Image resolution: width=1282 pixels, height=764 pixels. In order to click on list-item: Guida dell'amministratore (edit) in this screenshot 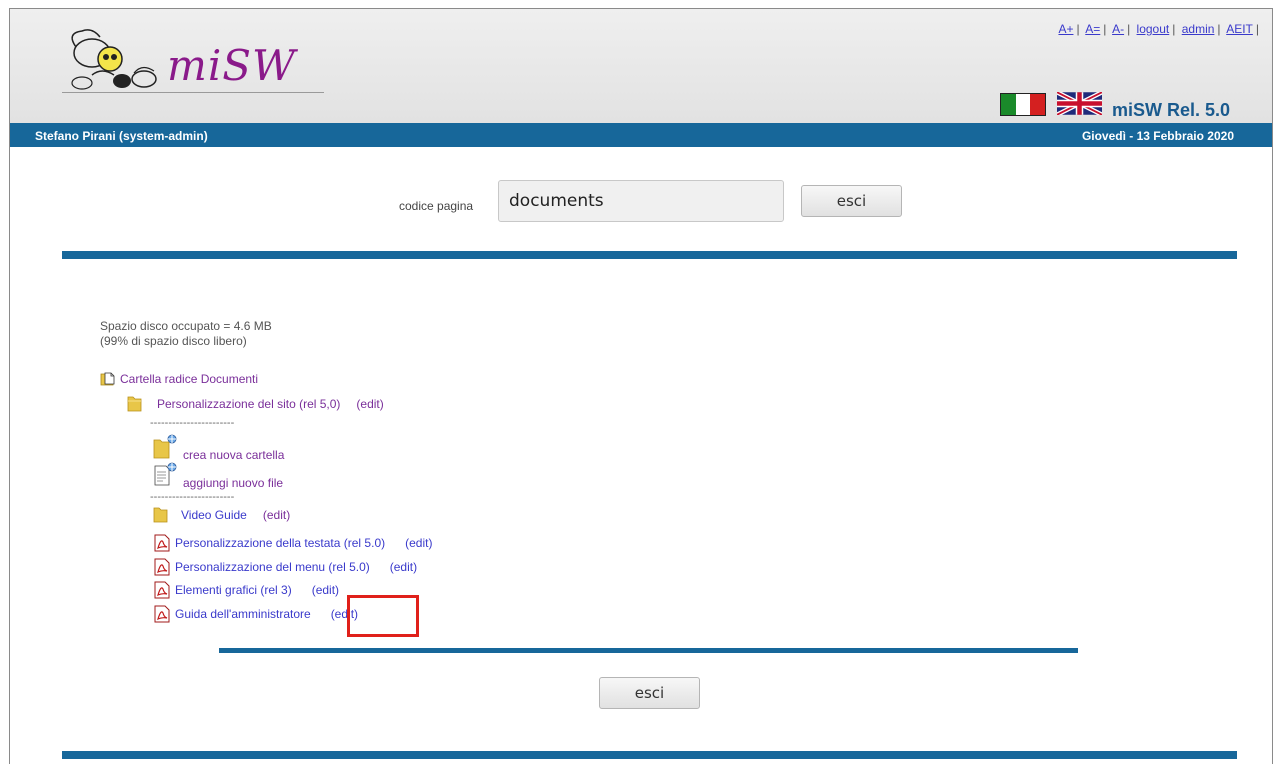, I will do `click(255, 614)`.